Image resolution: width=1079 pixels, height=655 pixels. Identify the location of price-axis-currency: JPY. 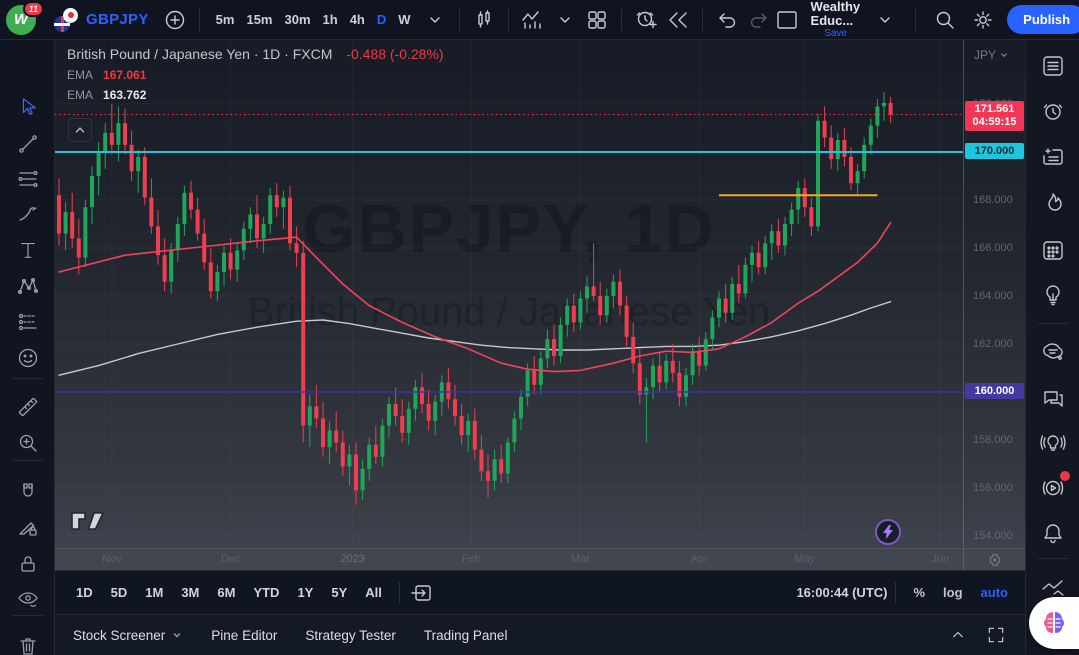
(991, 55).